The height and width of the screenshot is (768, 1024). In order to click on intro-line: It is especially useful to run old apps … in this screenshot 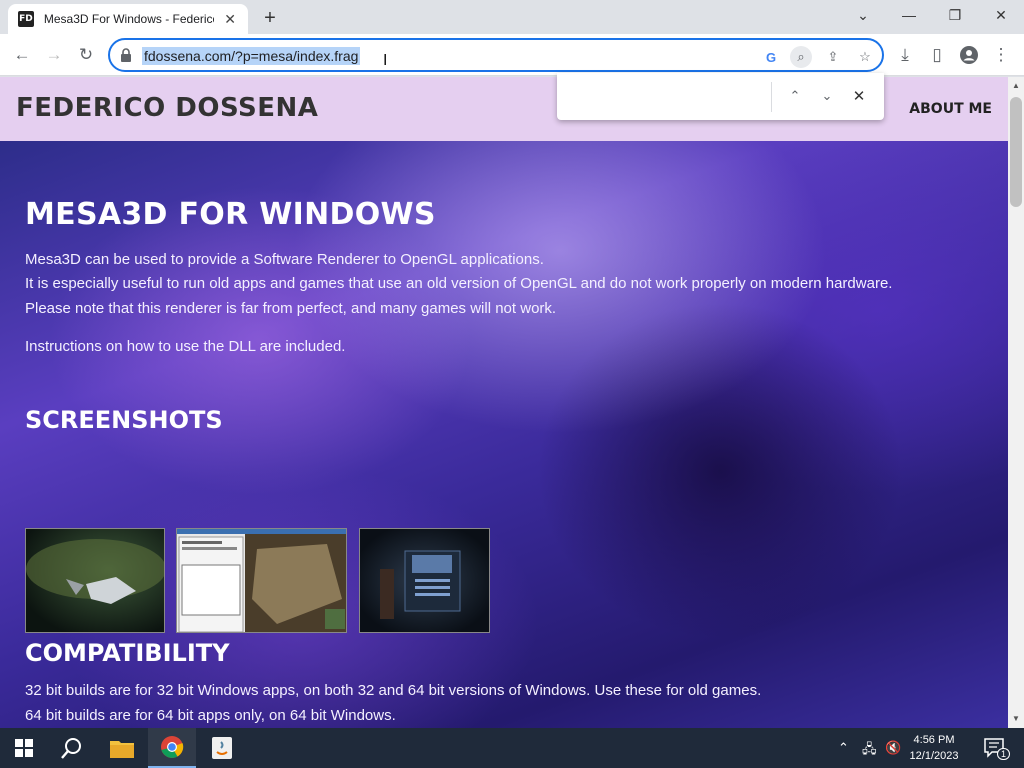, I will do `click(459, 283)`.